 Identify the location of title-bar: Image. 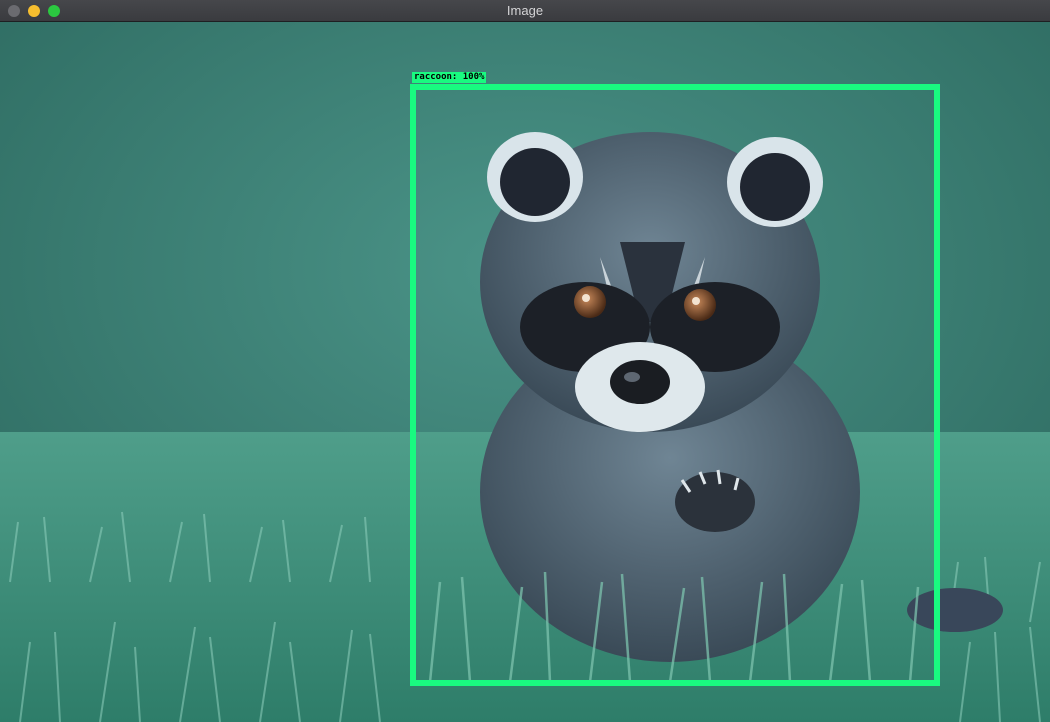
(525, 11).